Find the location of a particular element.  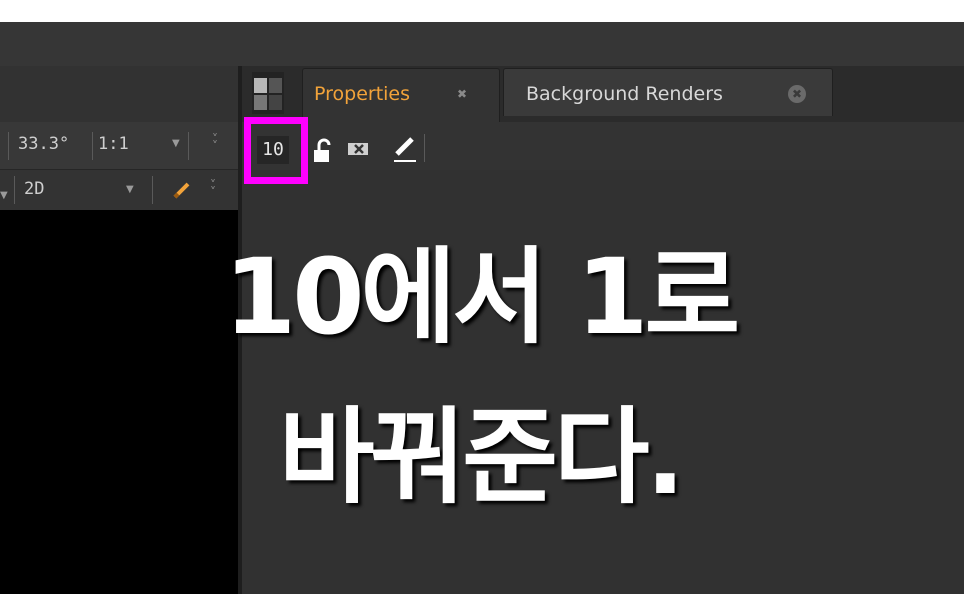

tab-properties: Properties ✖ is located at coordinates (401, 95).